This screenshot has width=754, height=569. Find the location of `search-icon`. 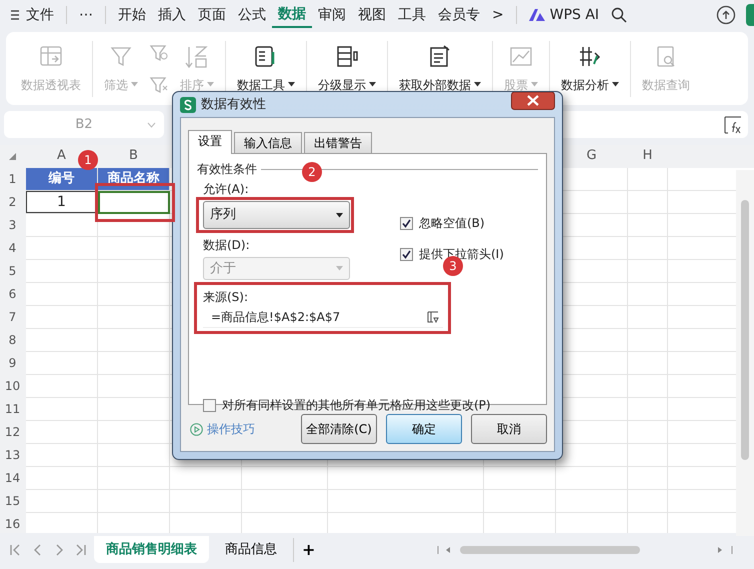

search-icon is located at coordinates (619, 15).